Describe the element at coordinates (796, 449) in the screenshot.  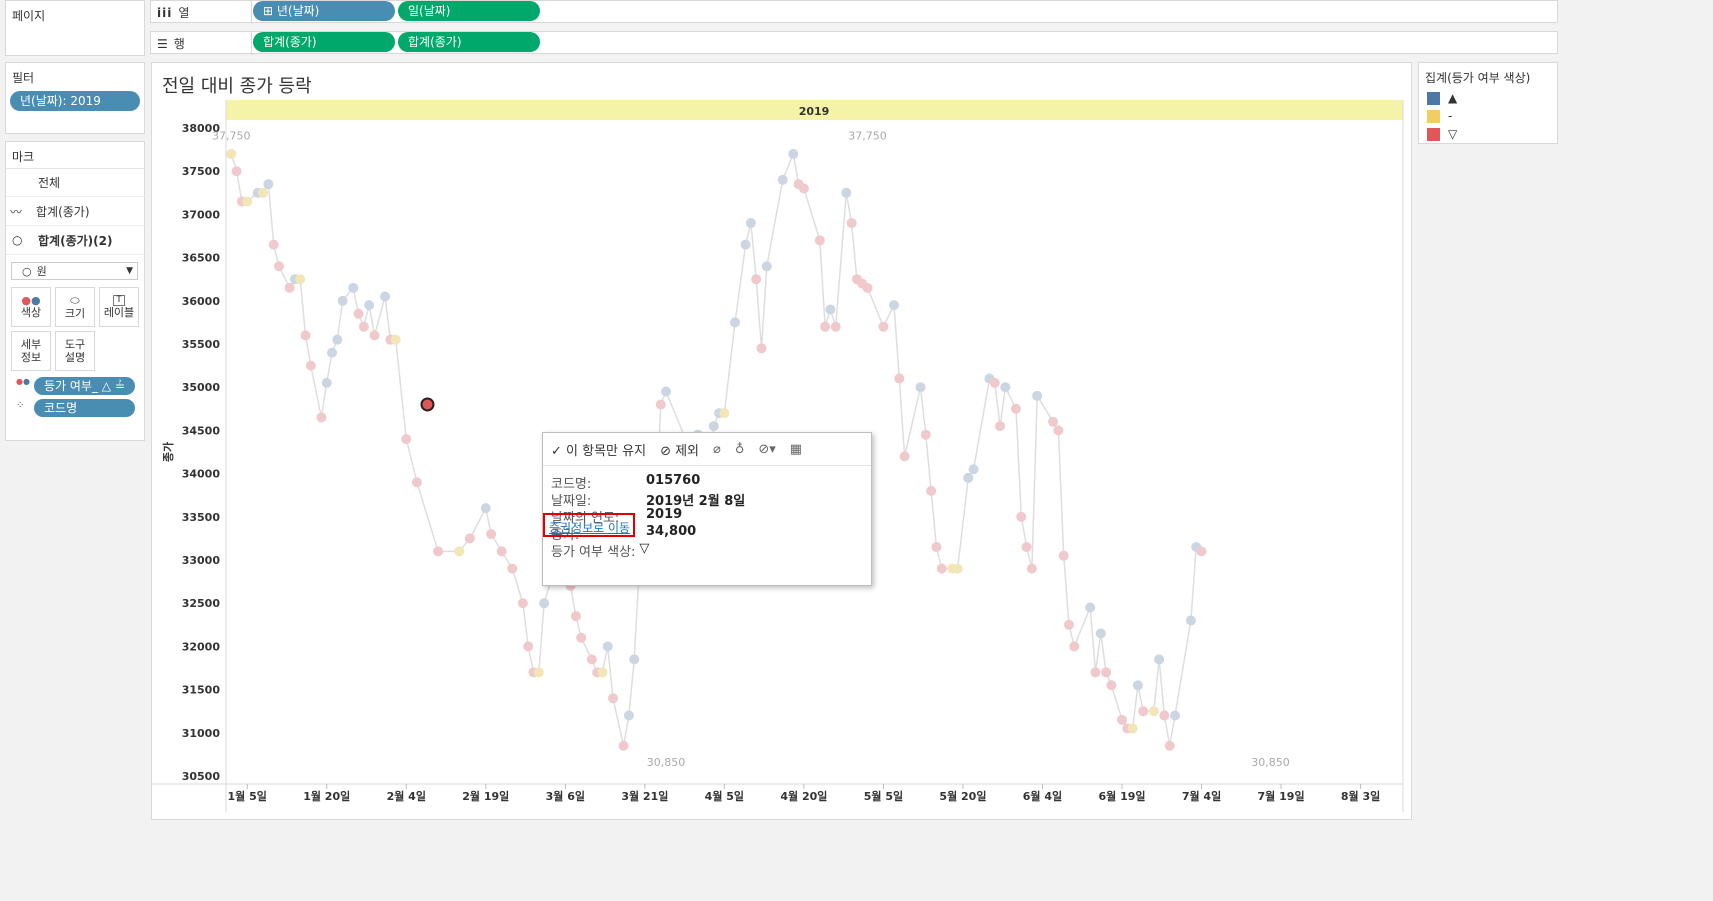
I see `view-data-icon: ▦` at that location.